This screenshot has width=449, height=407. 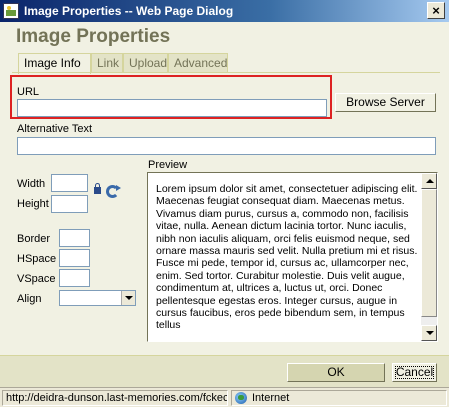 What do you see at coordinates (33, 204) in the screenshot?
I see `height-label: Height` at bounding box center [33, 204].